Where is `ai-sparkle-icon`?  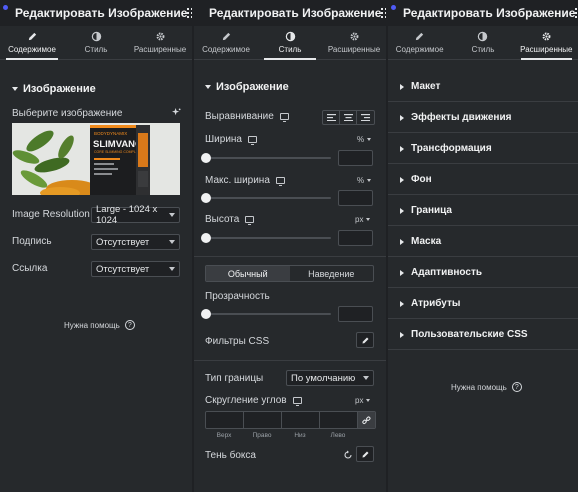 ai-sparkle-icon is located at coordinates (176, 112).